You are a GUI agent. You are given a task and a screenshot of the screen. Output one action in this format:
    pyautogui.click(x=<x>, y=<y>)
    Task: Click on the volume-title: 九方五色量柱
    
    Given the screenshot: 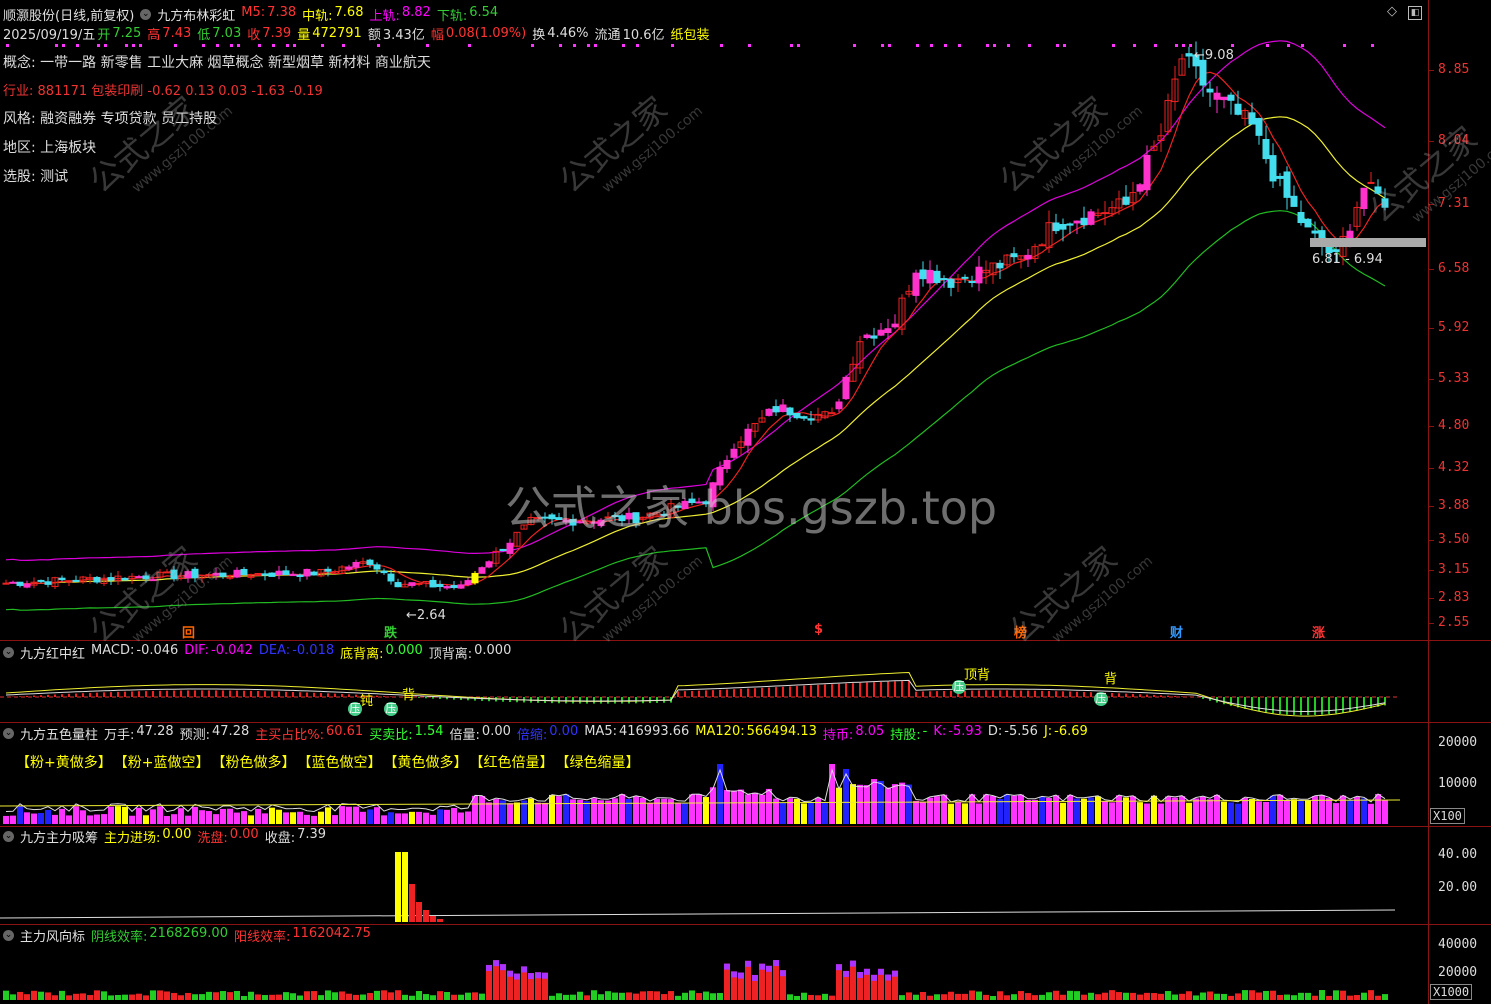 What is the action you would take?
    pyautogui.click(x=59, y=733)
    